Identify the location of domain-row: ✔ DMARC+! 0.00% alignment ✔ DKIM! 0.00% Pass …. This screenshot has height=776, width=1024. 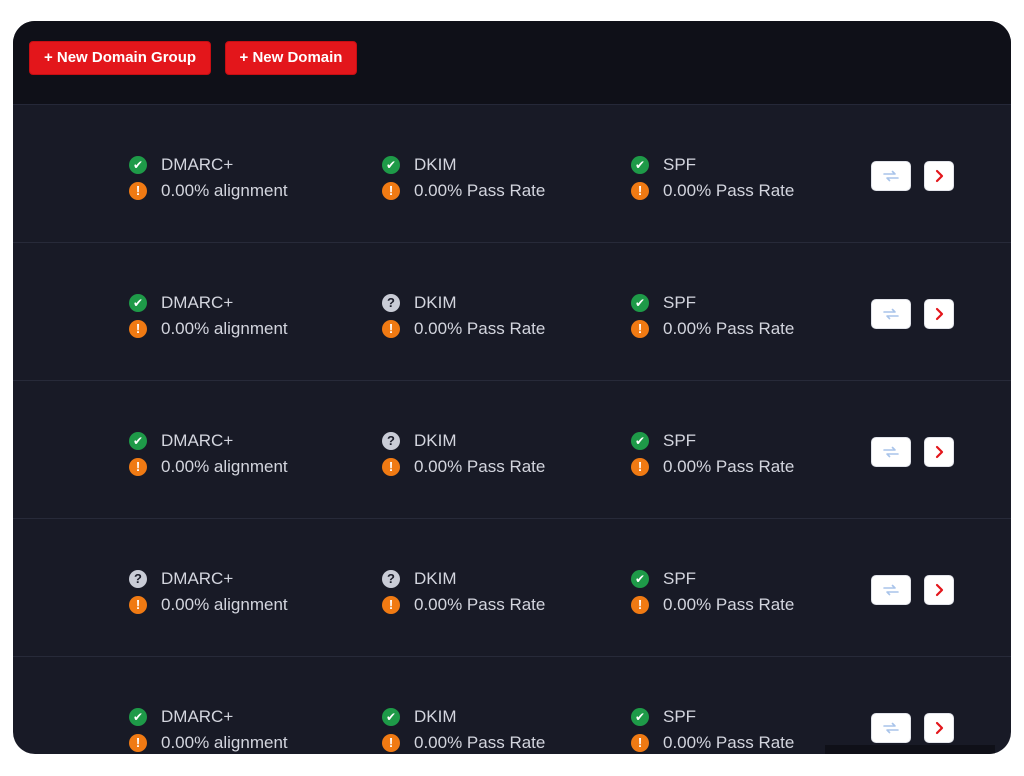
(512, 705).